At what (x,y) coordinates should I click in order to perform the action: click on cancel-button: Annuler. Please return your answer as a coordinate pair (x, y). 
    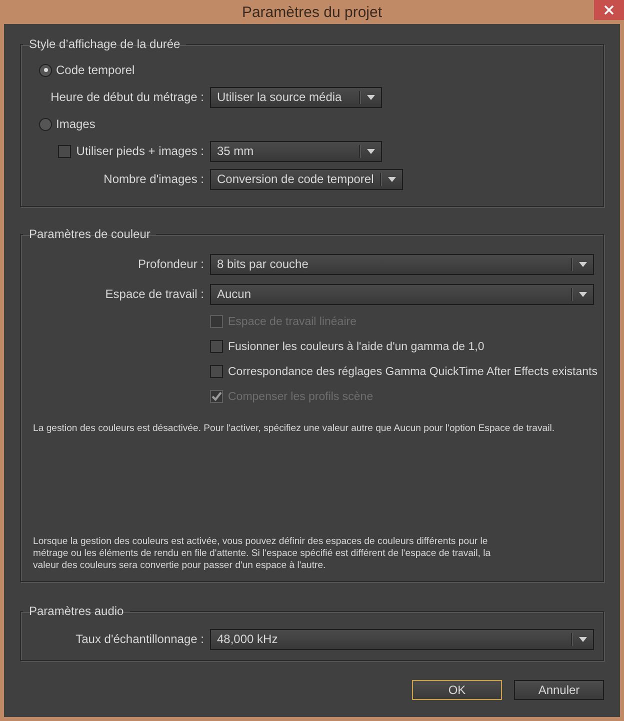
    Looking at the image, I should click on (559, 690).